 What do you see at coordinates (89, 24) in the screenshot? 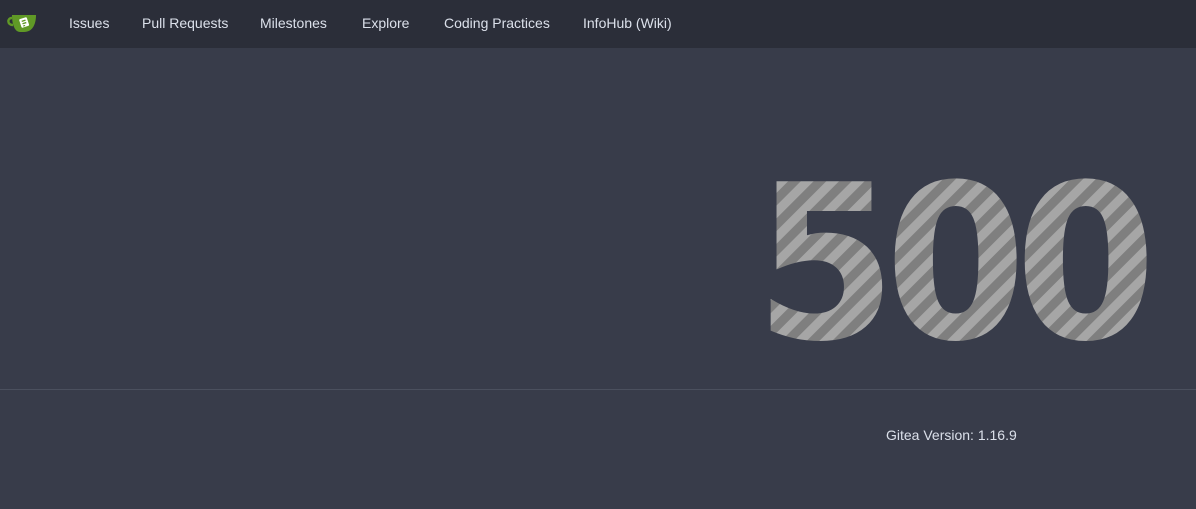
I see `nav-item-issues: Issues` at bounding box center [89, 24].